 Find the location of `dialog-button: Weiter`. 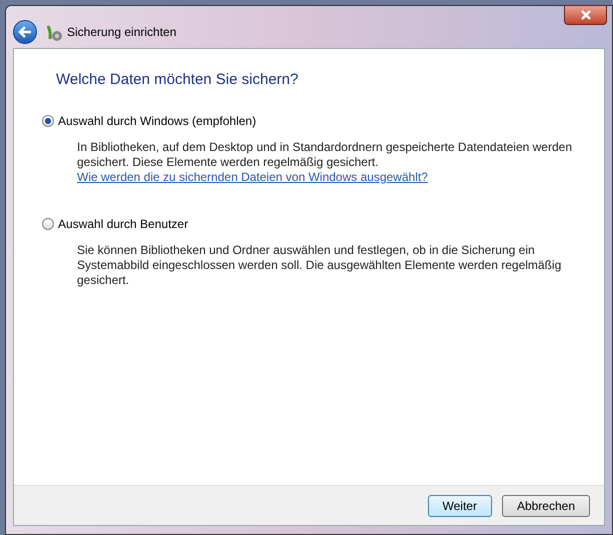

dialog-button: Weiter is located at coordinates (460, 505).